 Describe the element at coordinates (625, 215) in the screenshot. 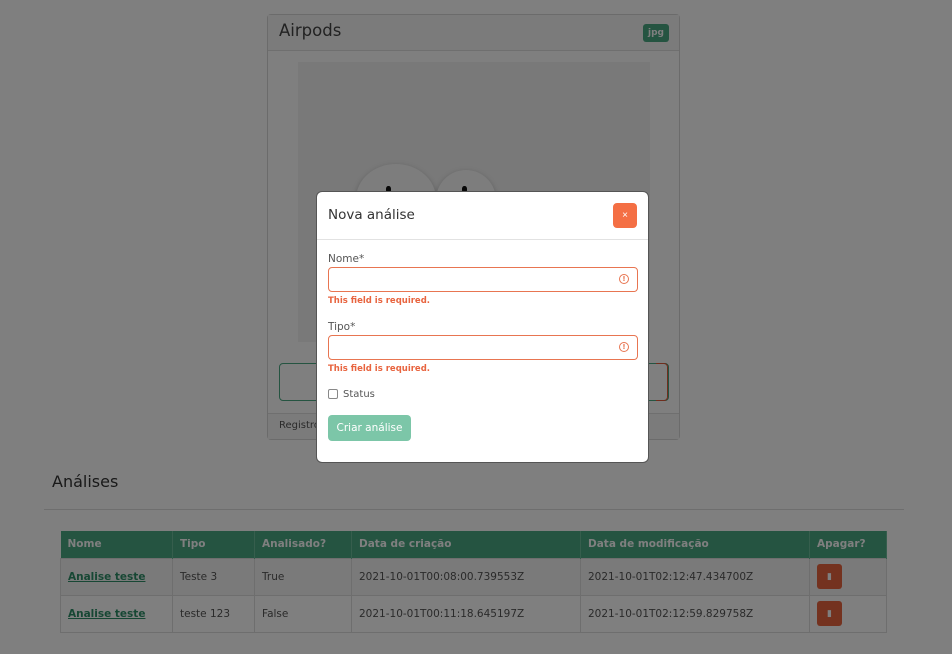

I see `close-button: ×` at that location.